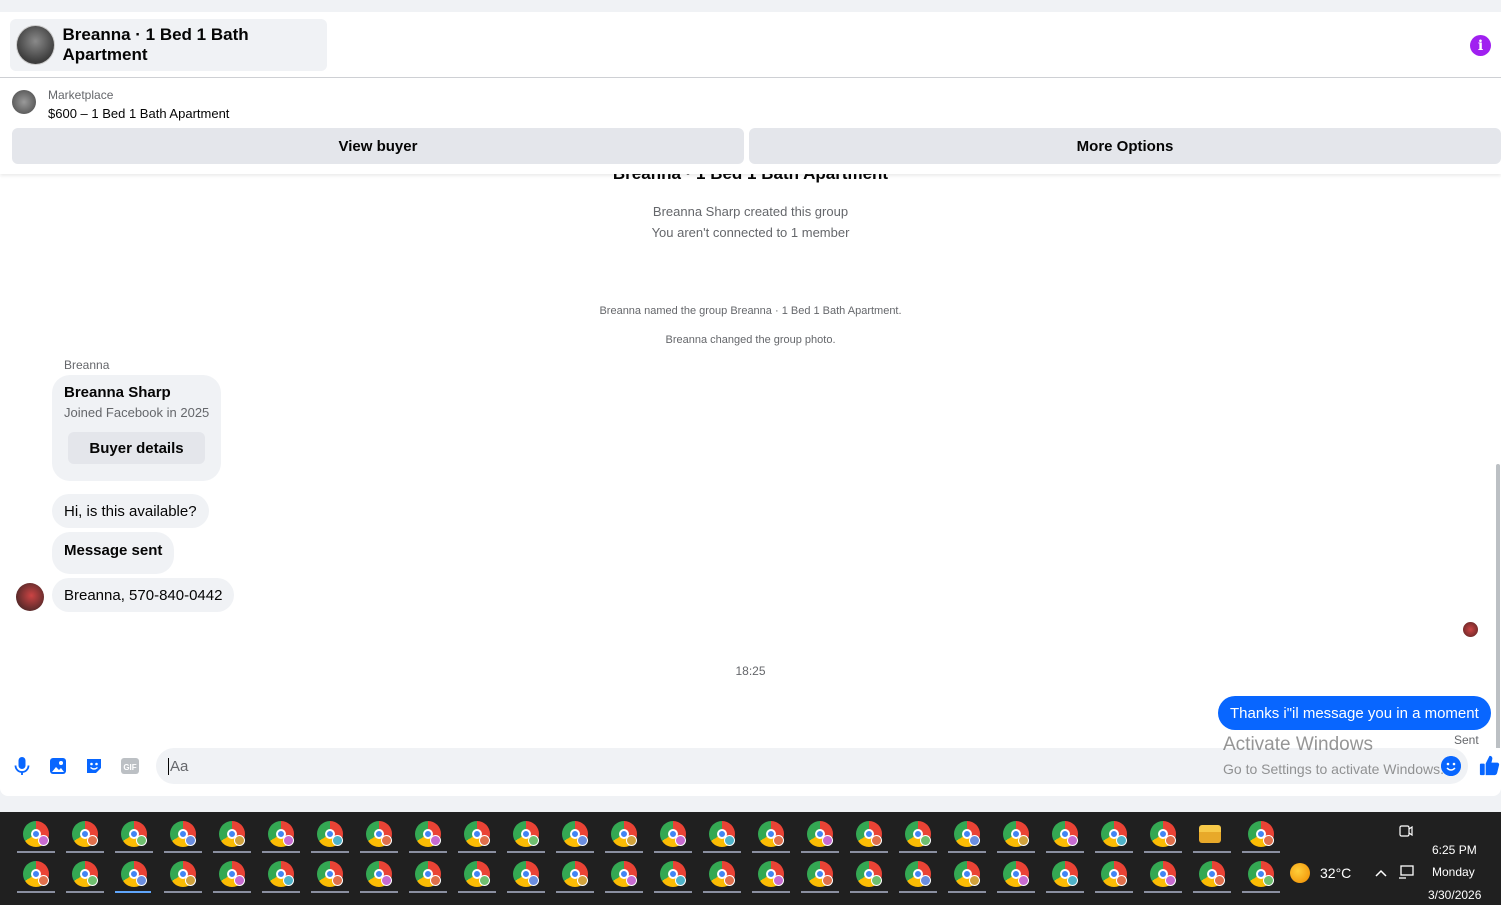 The height and width of the screenshot is (905, 1501). What do you see at coordinates (750, 45) in the screenshot?
I see `chat-header: Breanna · 1 Bed 1 Bath Apartment i` at bounding box center [750, 45].